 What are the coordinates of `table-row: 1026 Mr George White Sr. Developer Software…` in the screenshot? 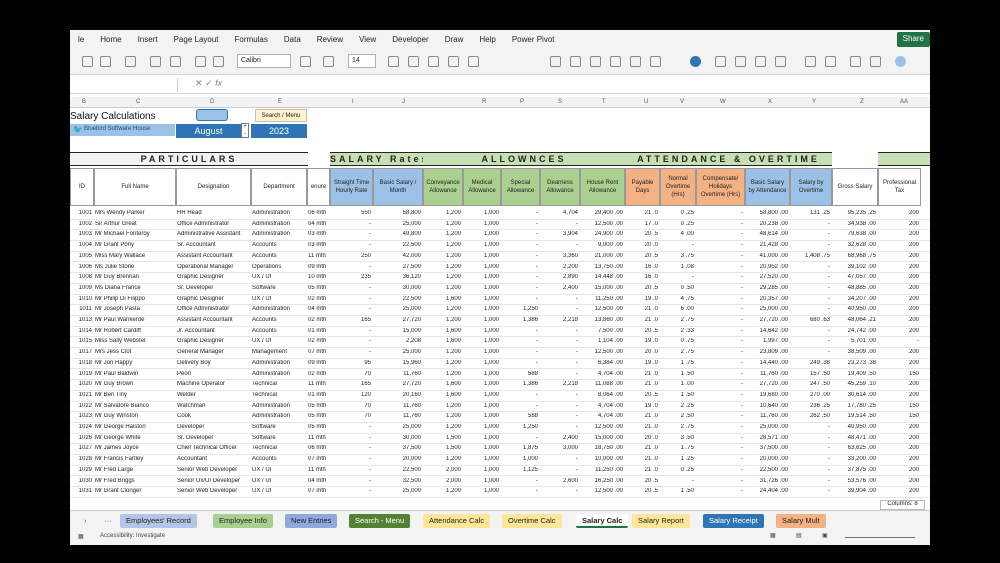 It's located at (500, 439).